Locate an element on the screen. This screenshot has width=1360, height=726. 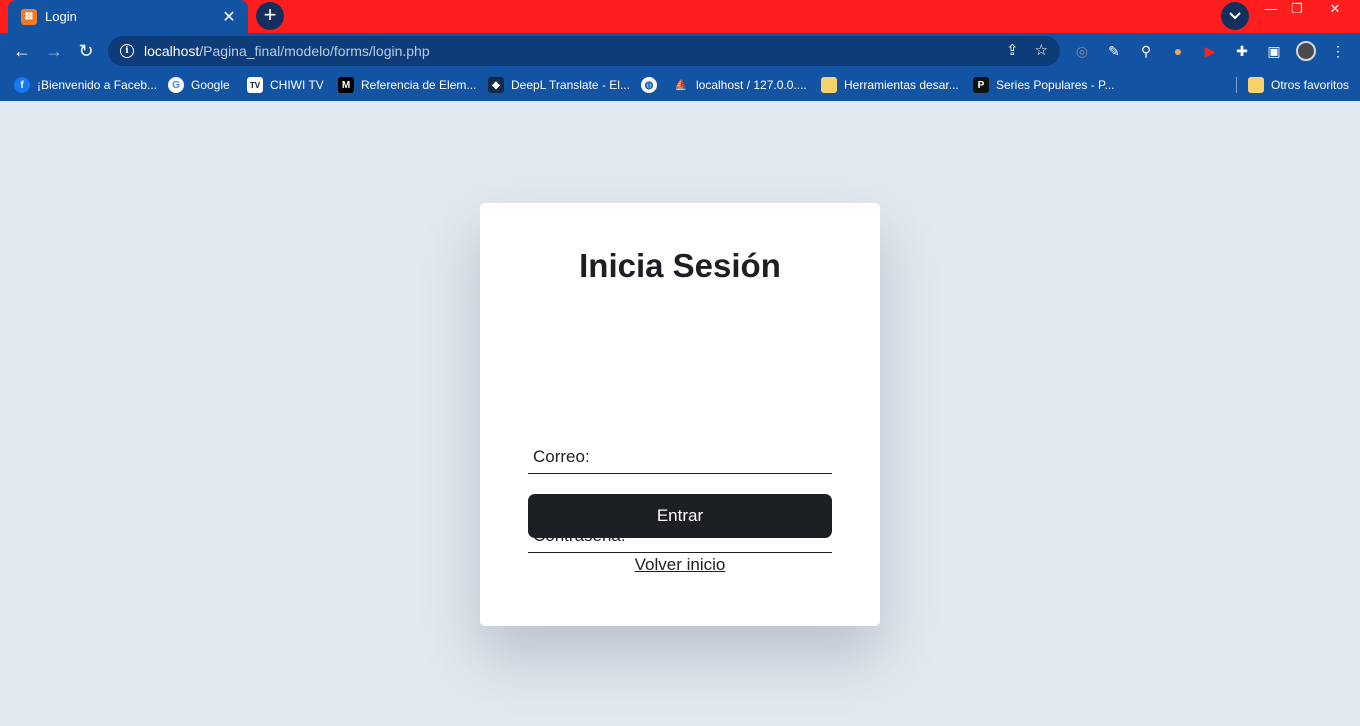
globe-icon: ◍ is located at coordinates (649, 85).